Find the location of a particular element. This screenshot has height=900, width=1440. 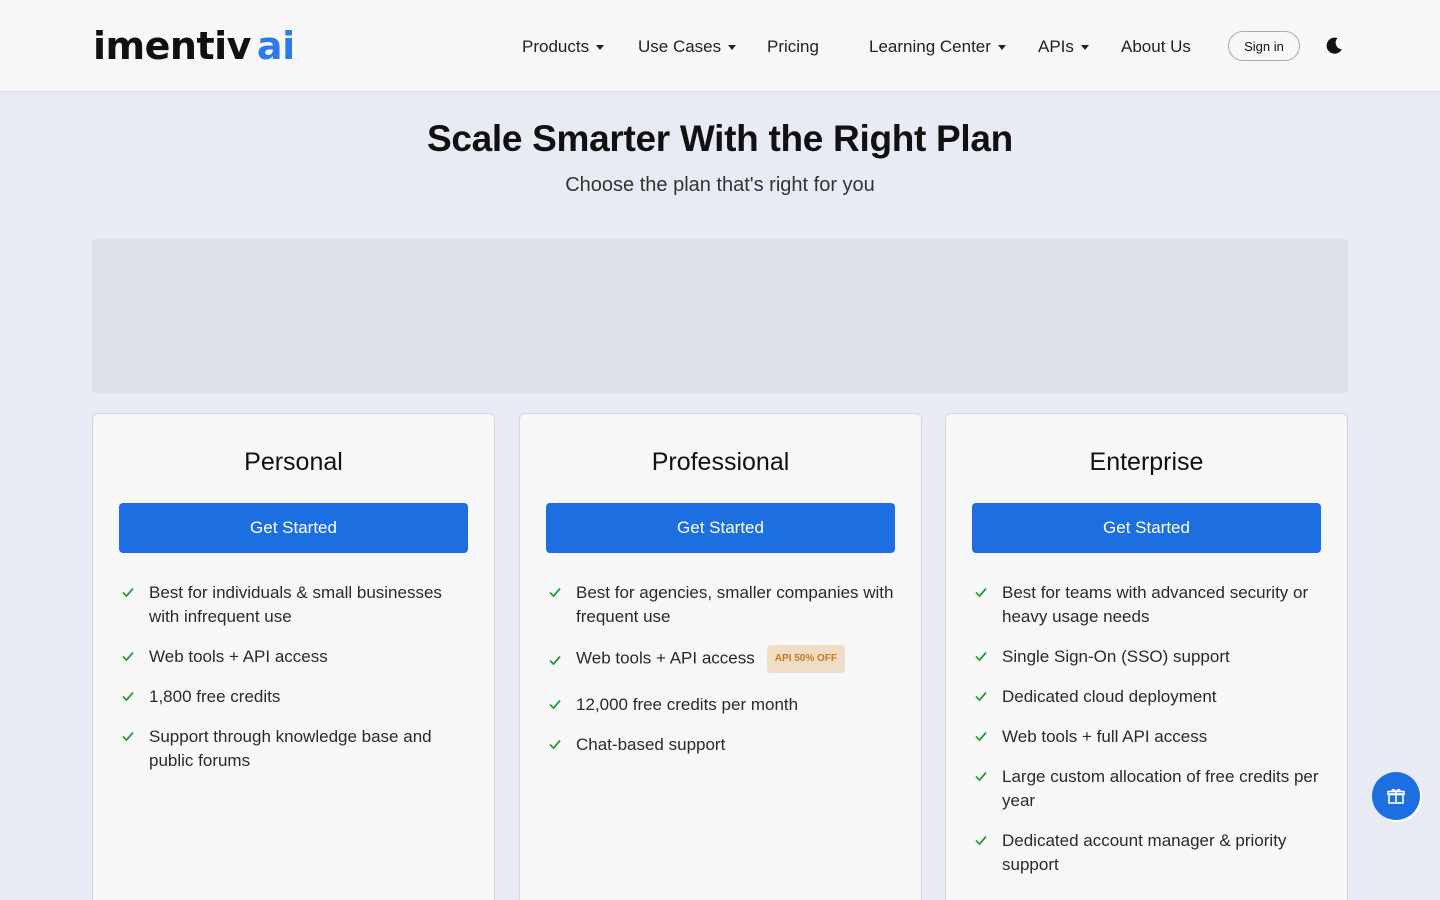

feature-item: Web tools + API access API 50% OFF is located at coordinates (721, 659).